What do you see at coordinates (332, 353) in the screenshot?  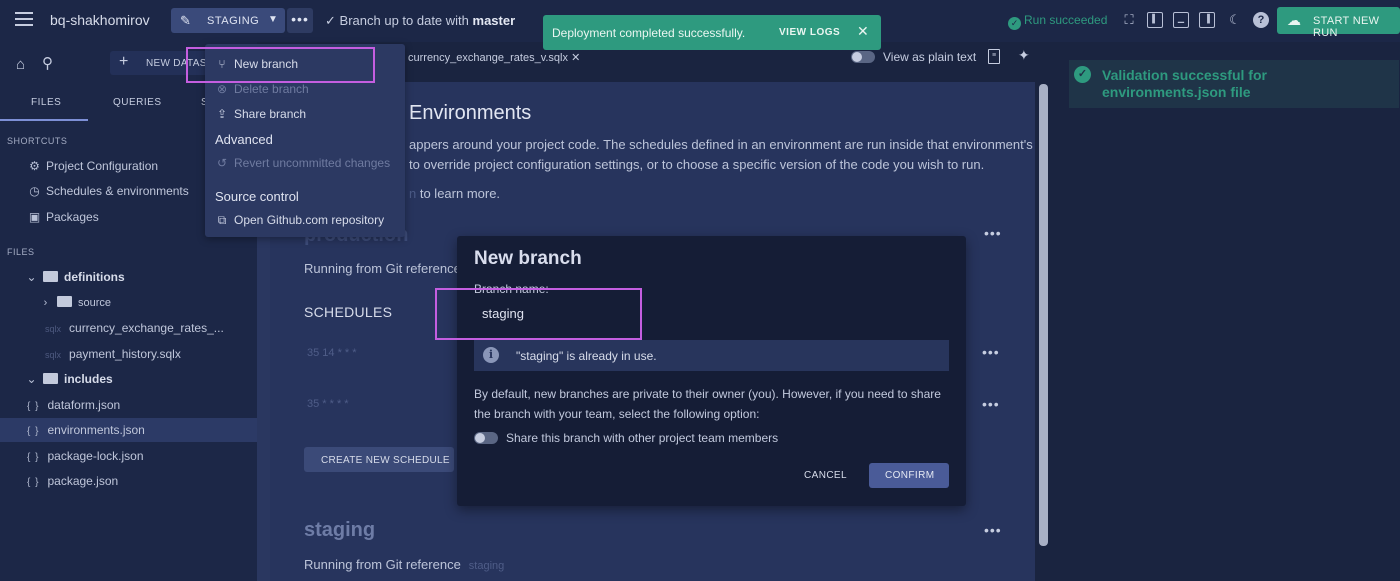 I see `schedule-cron-1: 35 14 * * *` at bounding box center [332, 353].